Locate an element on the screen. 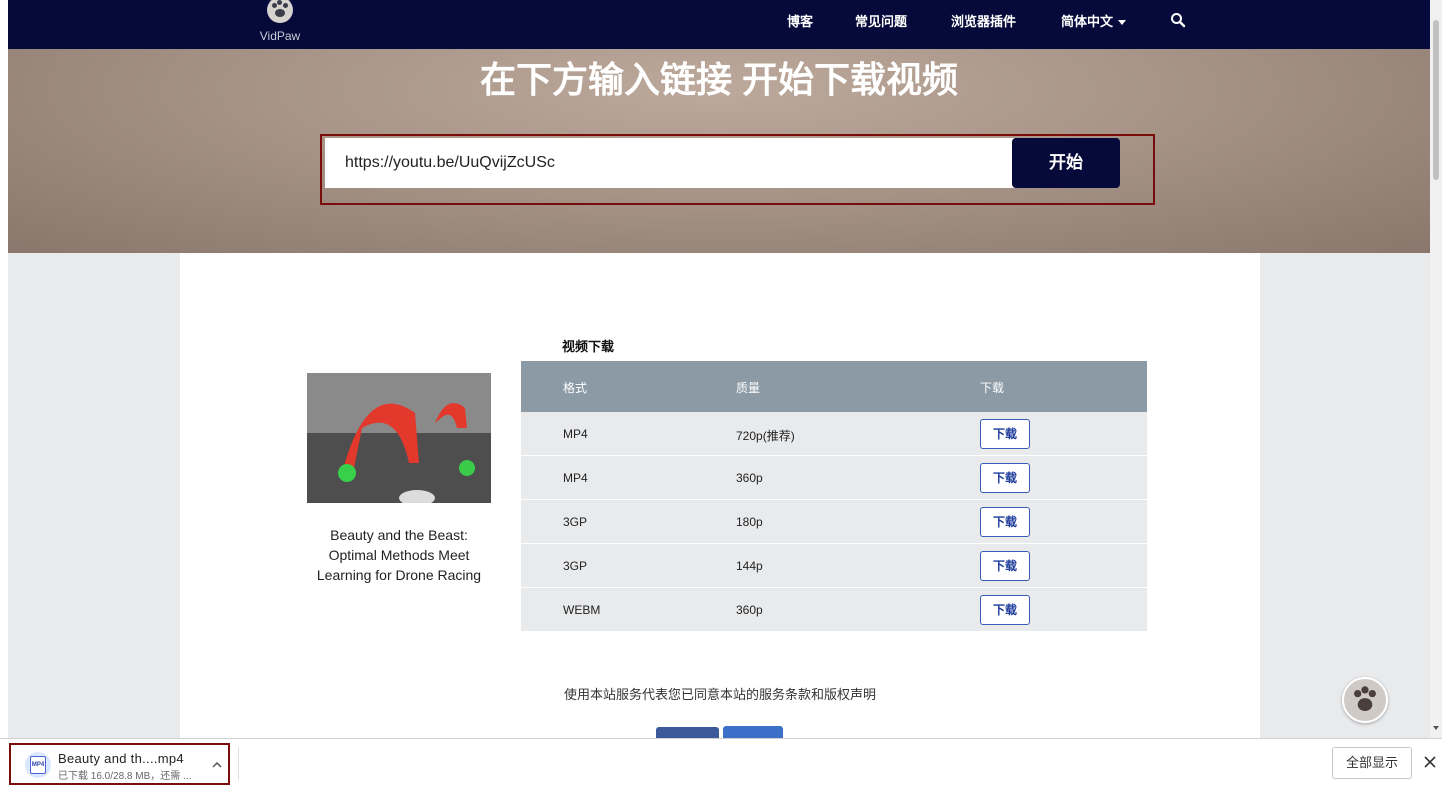  language-label: 简体中文 is located at coordinates (1087, 21).